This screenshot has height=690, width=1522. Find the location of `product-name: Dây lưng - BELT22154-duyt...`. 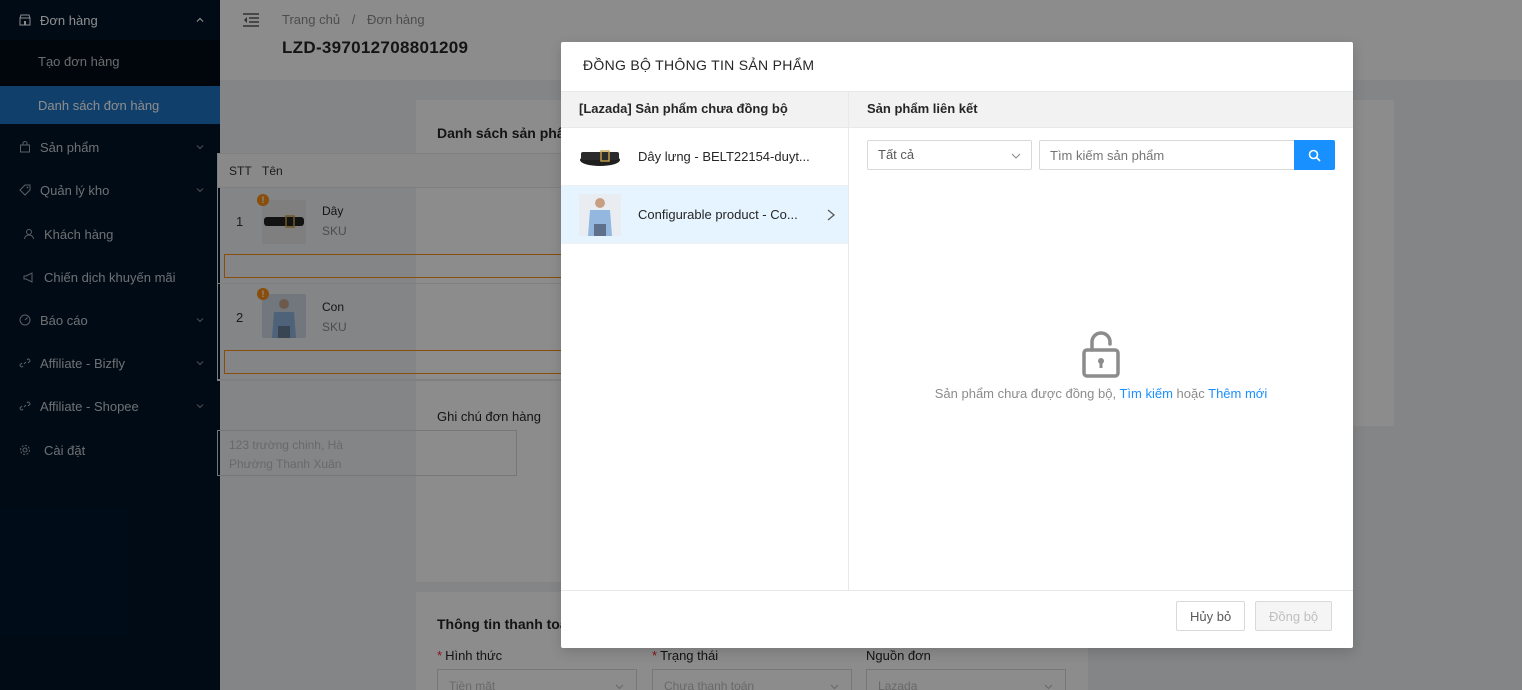

product-name: Dây lưng - BELT22154-duyt... is located at coordinates (724, 156).